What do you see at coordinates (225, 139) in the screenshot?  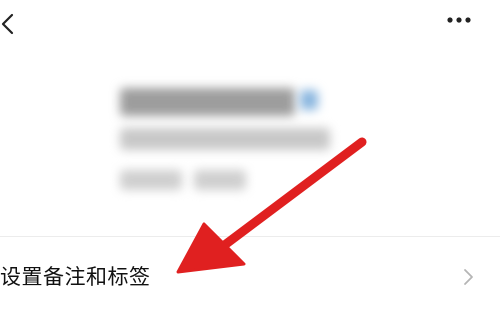 I see `blurred-account-id` at bounding box center [225, 139].